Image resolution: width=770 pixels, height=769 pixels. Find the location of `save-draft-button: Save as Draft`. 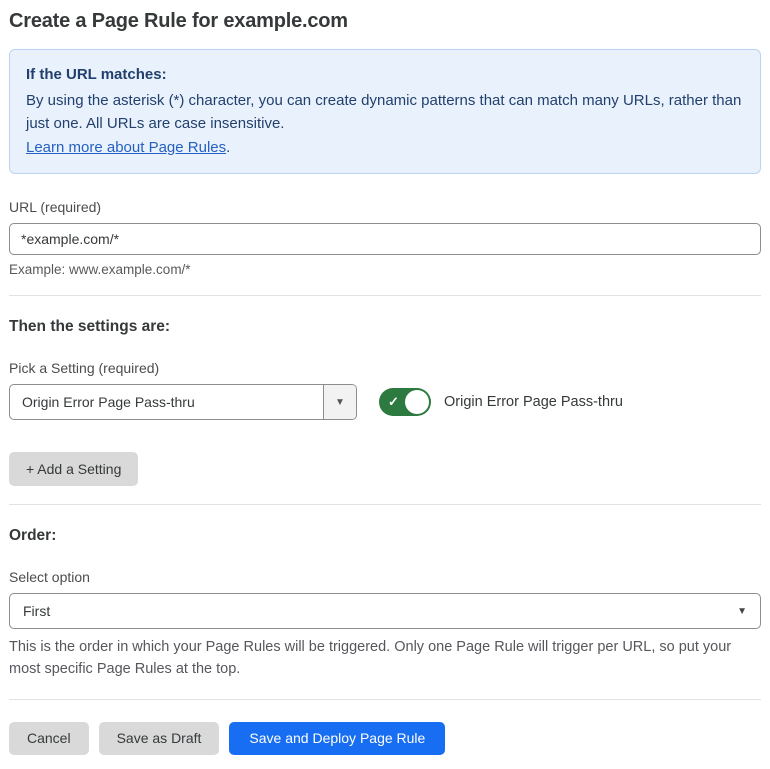

save-draft-button: Save as Draft is located at coordinates (159, 738).